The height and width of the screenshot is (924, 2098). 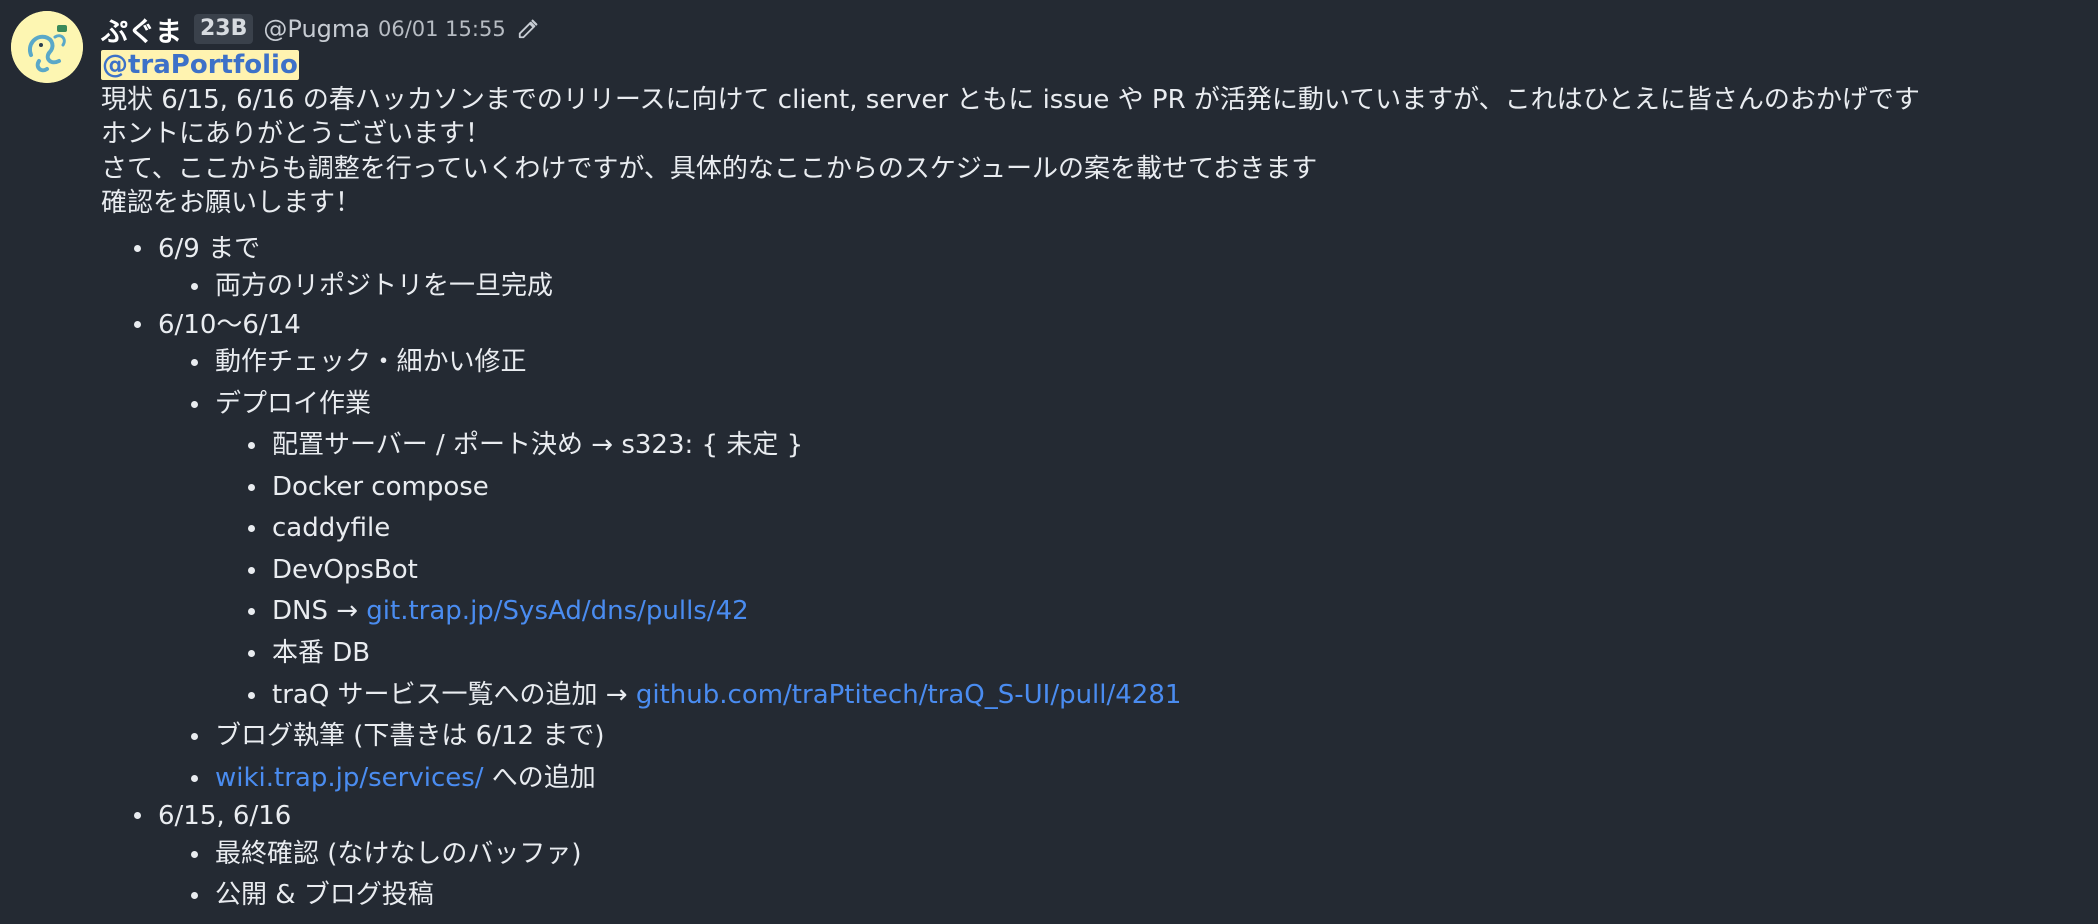 I want to click on author-user-id: @Pugma, so click(x=316, y=29).